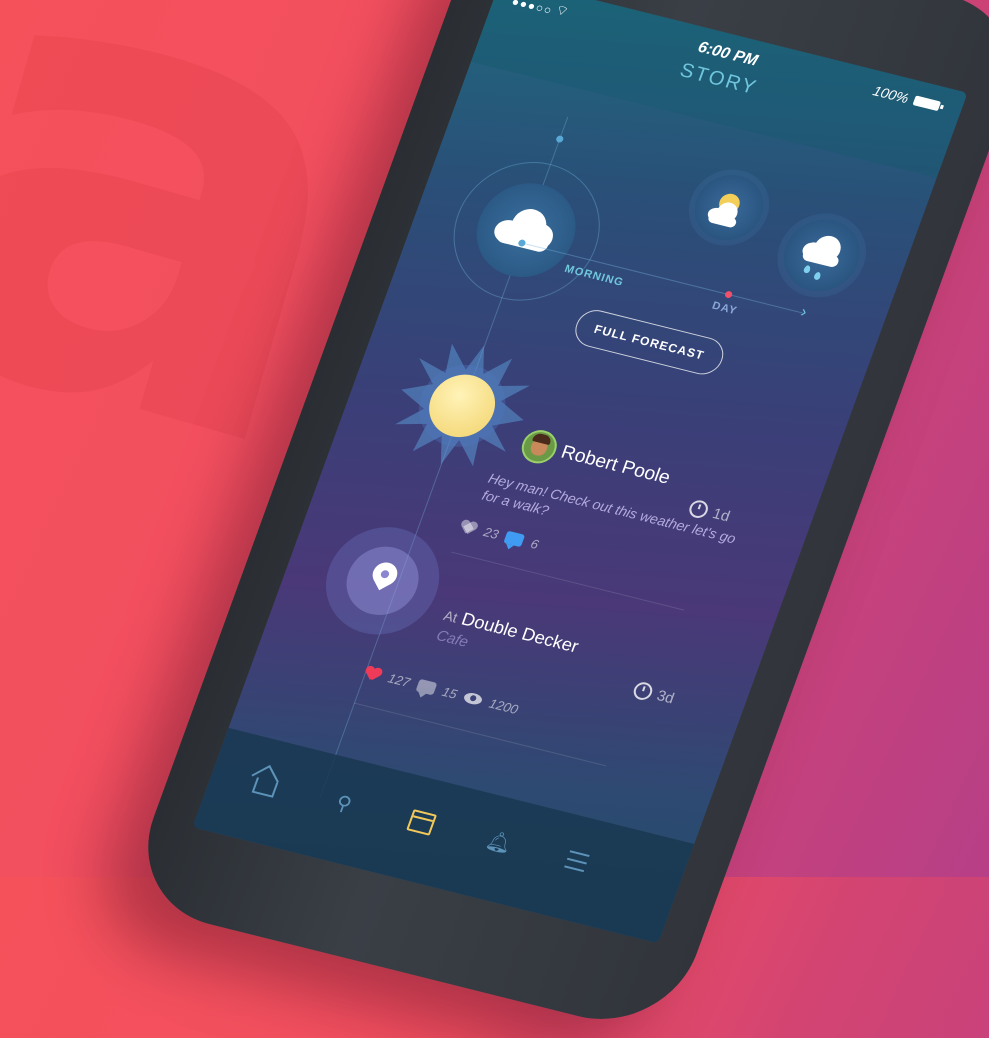 The height and width of the screenshot is (1038, 989). Describe the element at coordinates (491, 533) in the screenshot. I see `like-count: 23` at that location.